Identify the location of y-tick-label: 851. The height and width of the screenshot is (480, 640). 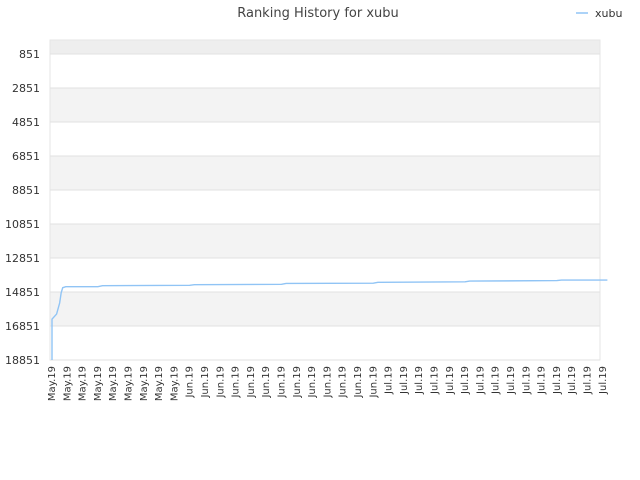
(29, 54).